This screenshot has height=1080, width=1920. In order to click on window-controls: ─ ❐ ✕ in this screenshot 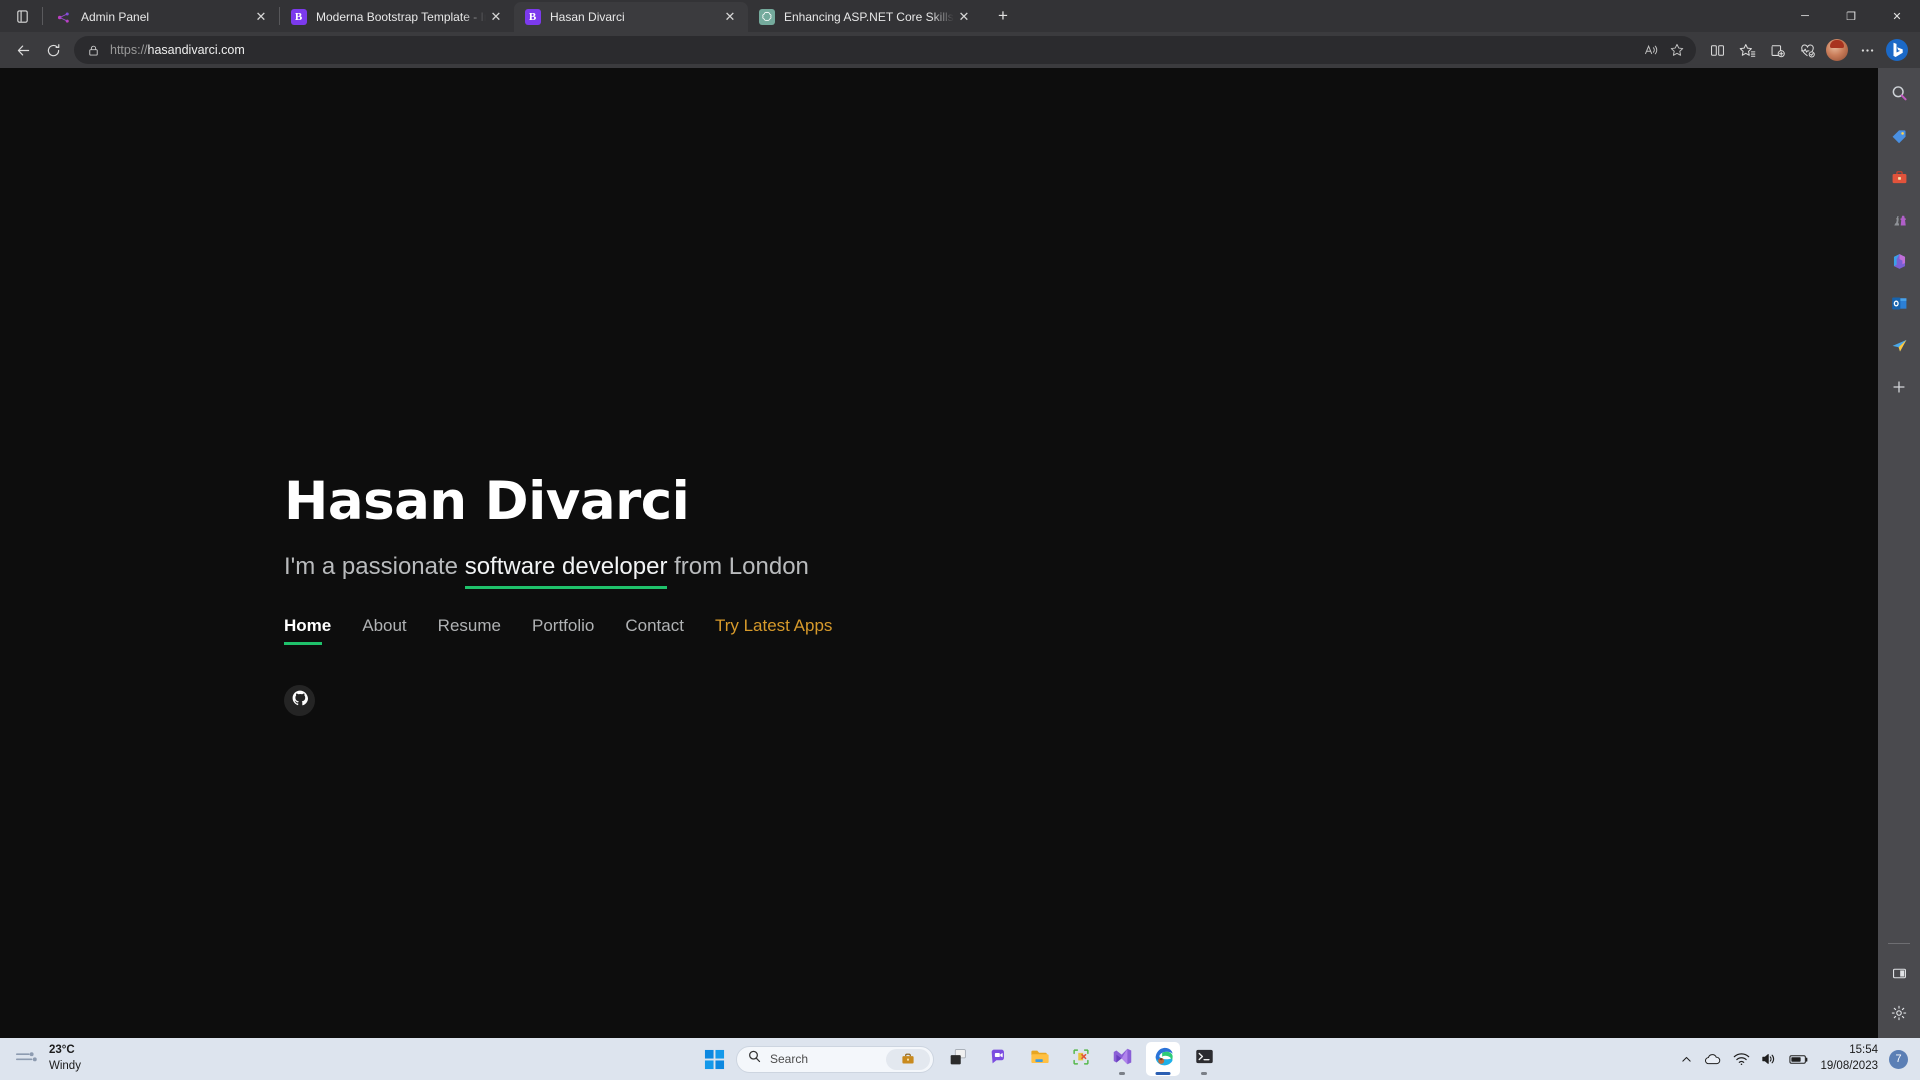, I will do `click(1851, 16)`.